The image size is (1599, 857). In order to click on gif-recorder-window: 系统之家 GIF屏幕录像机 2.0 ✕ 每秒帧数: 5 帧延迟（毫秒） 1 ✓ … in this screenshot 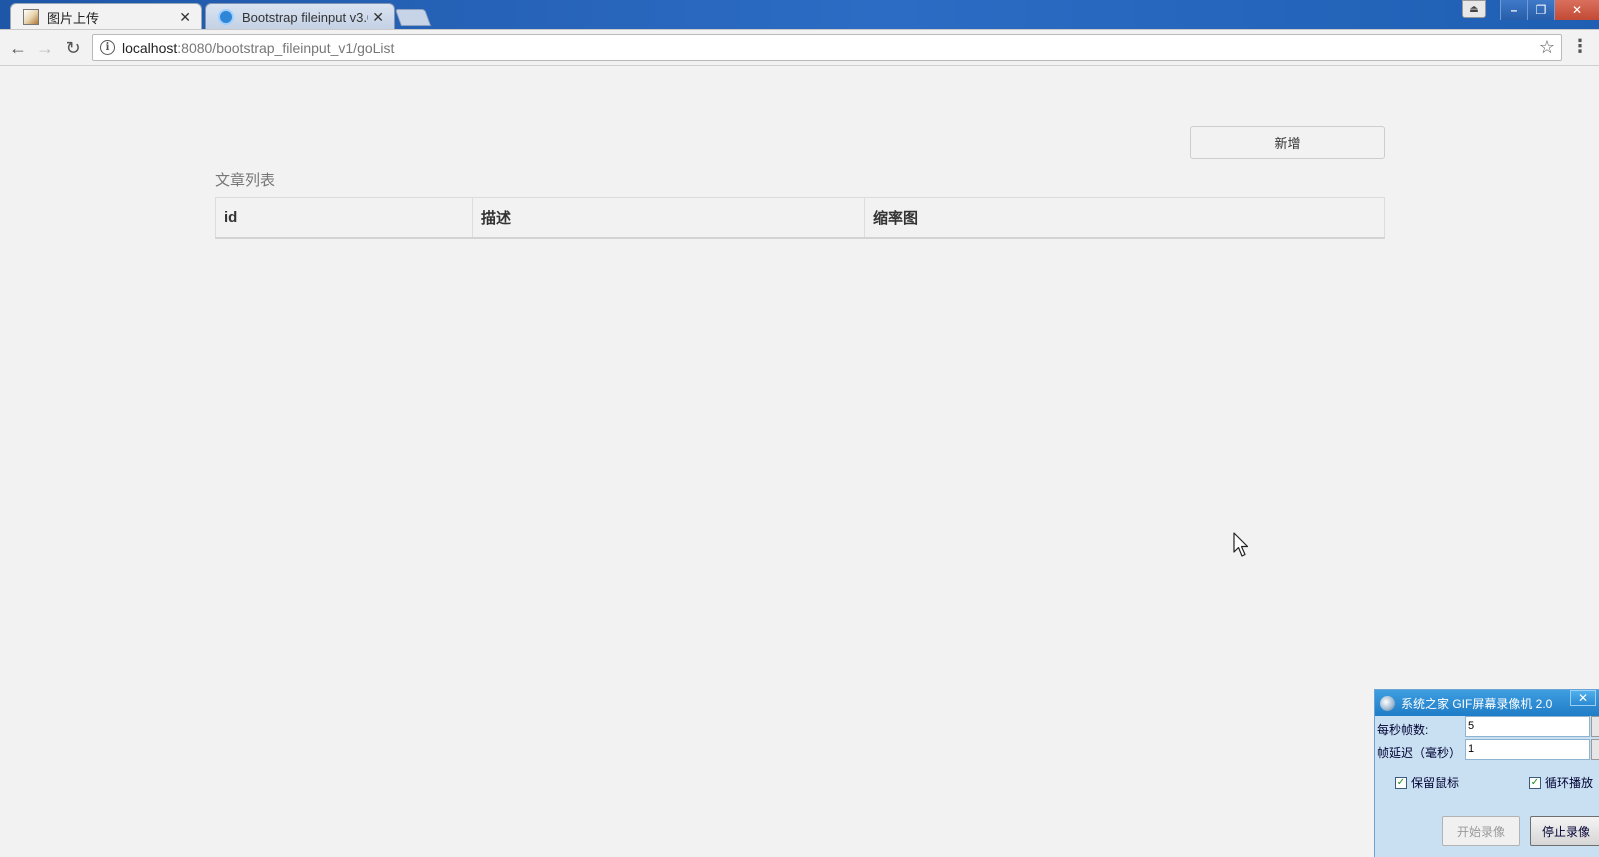, I will do `click(1486, 773)`.